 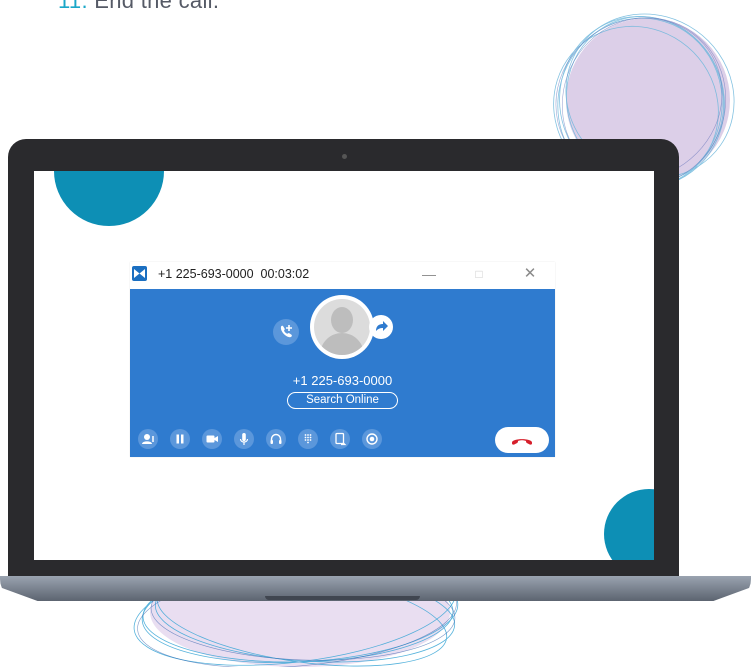 What do you see at coordinates (285, 274) in the screenshot?
I see `call-duration: 00:03:02` at bounding box center [285, 274].